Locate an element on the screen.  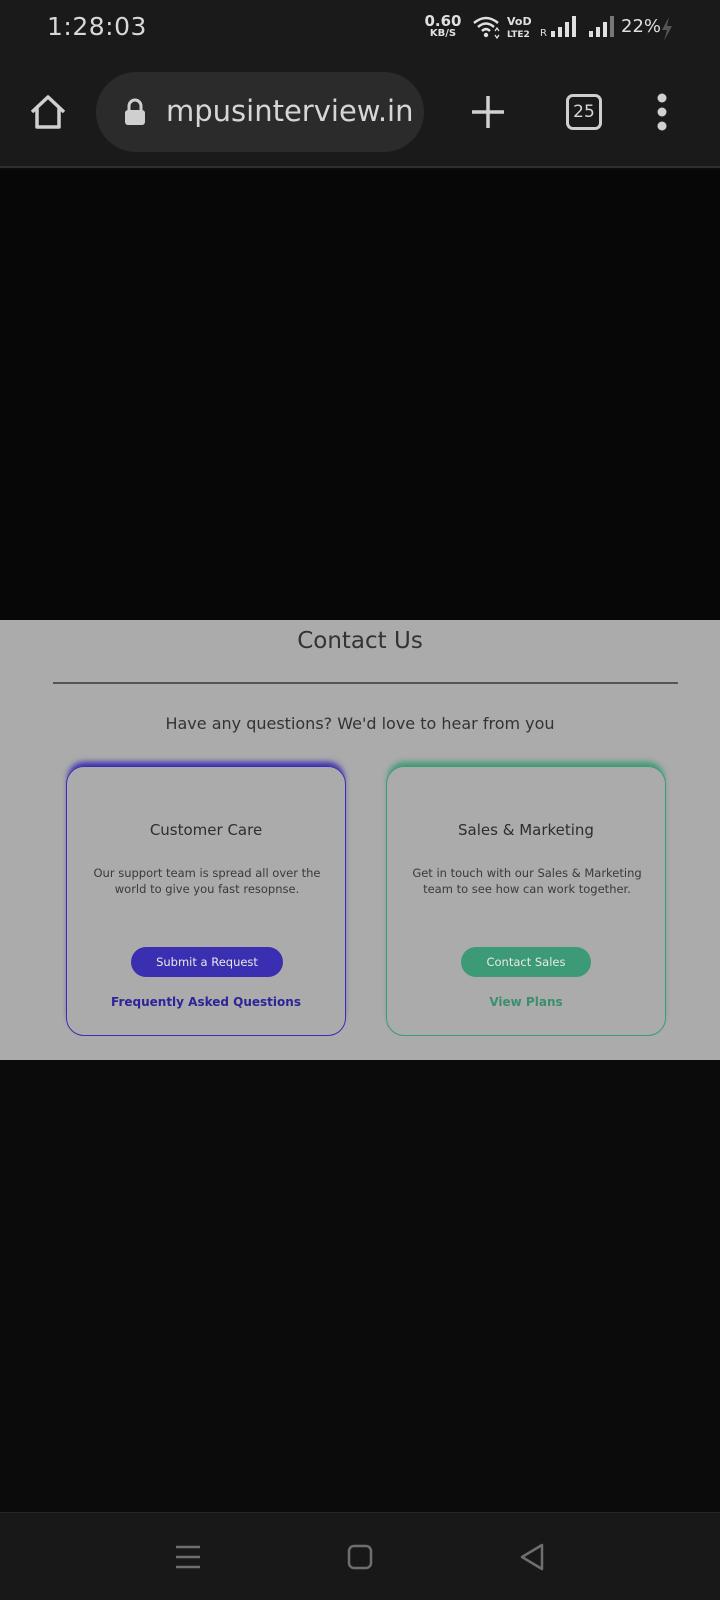
home-square-icon is located at coordinates (360, 1557).